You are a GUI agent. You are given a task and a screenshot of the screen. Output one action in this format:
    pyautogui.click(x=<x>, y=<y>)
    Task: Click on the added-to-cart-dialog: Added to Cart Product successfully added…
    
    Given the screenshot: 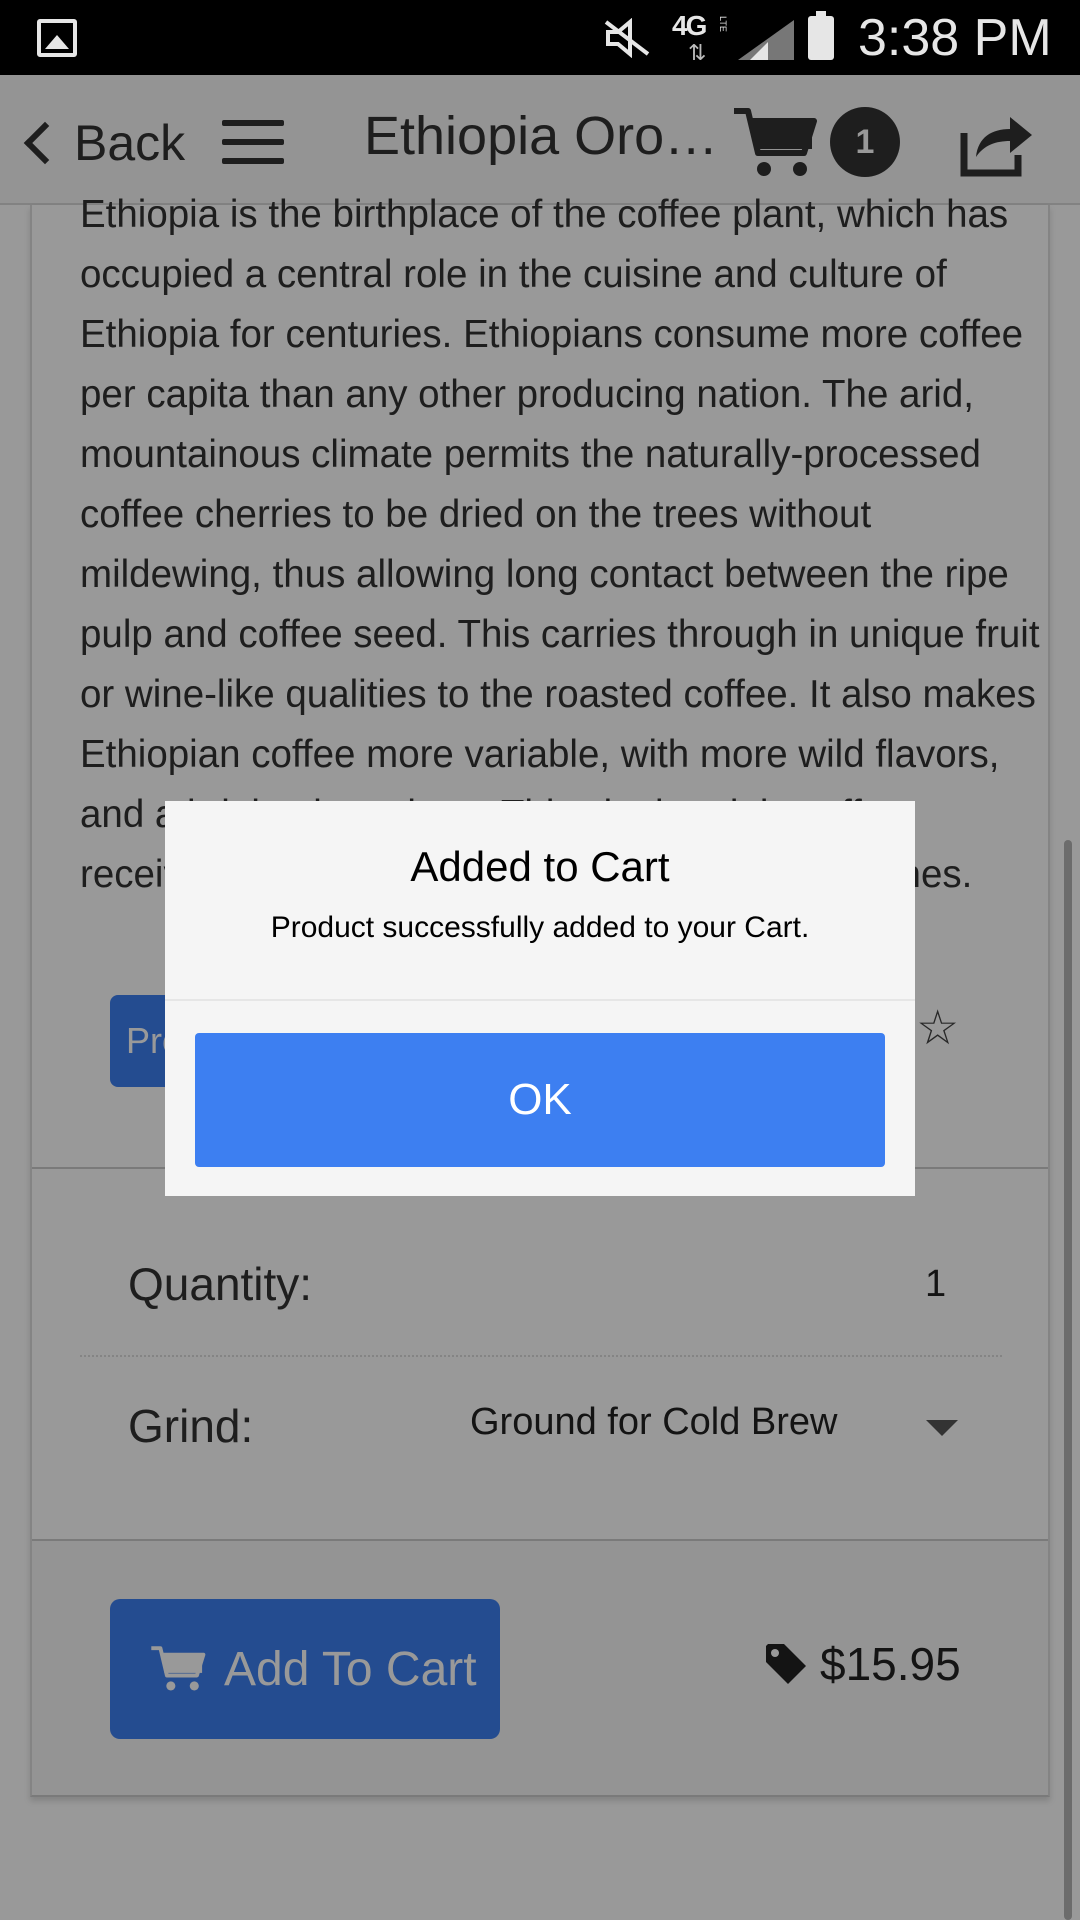 What is the action you would take?
    pyautogui.click(x=540, y=998)
    